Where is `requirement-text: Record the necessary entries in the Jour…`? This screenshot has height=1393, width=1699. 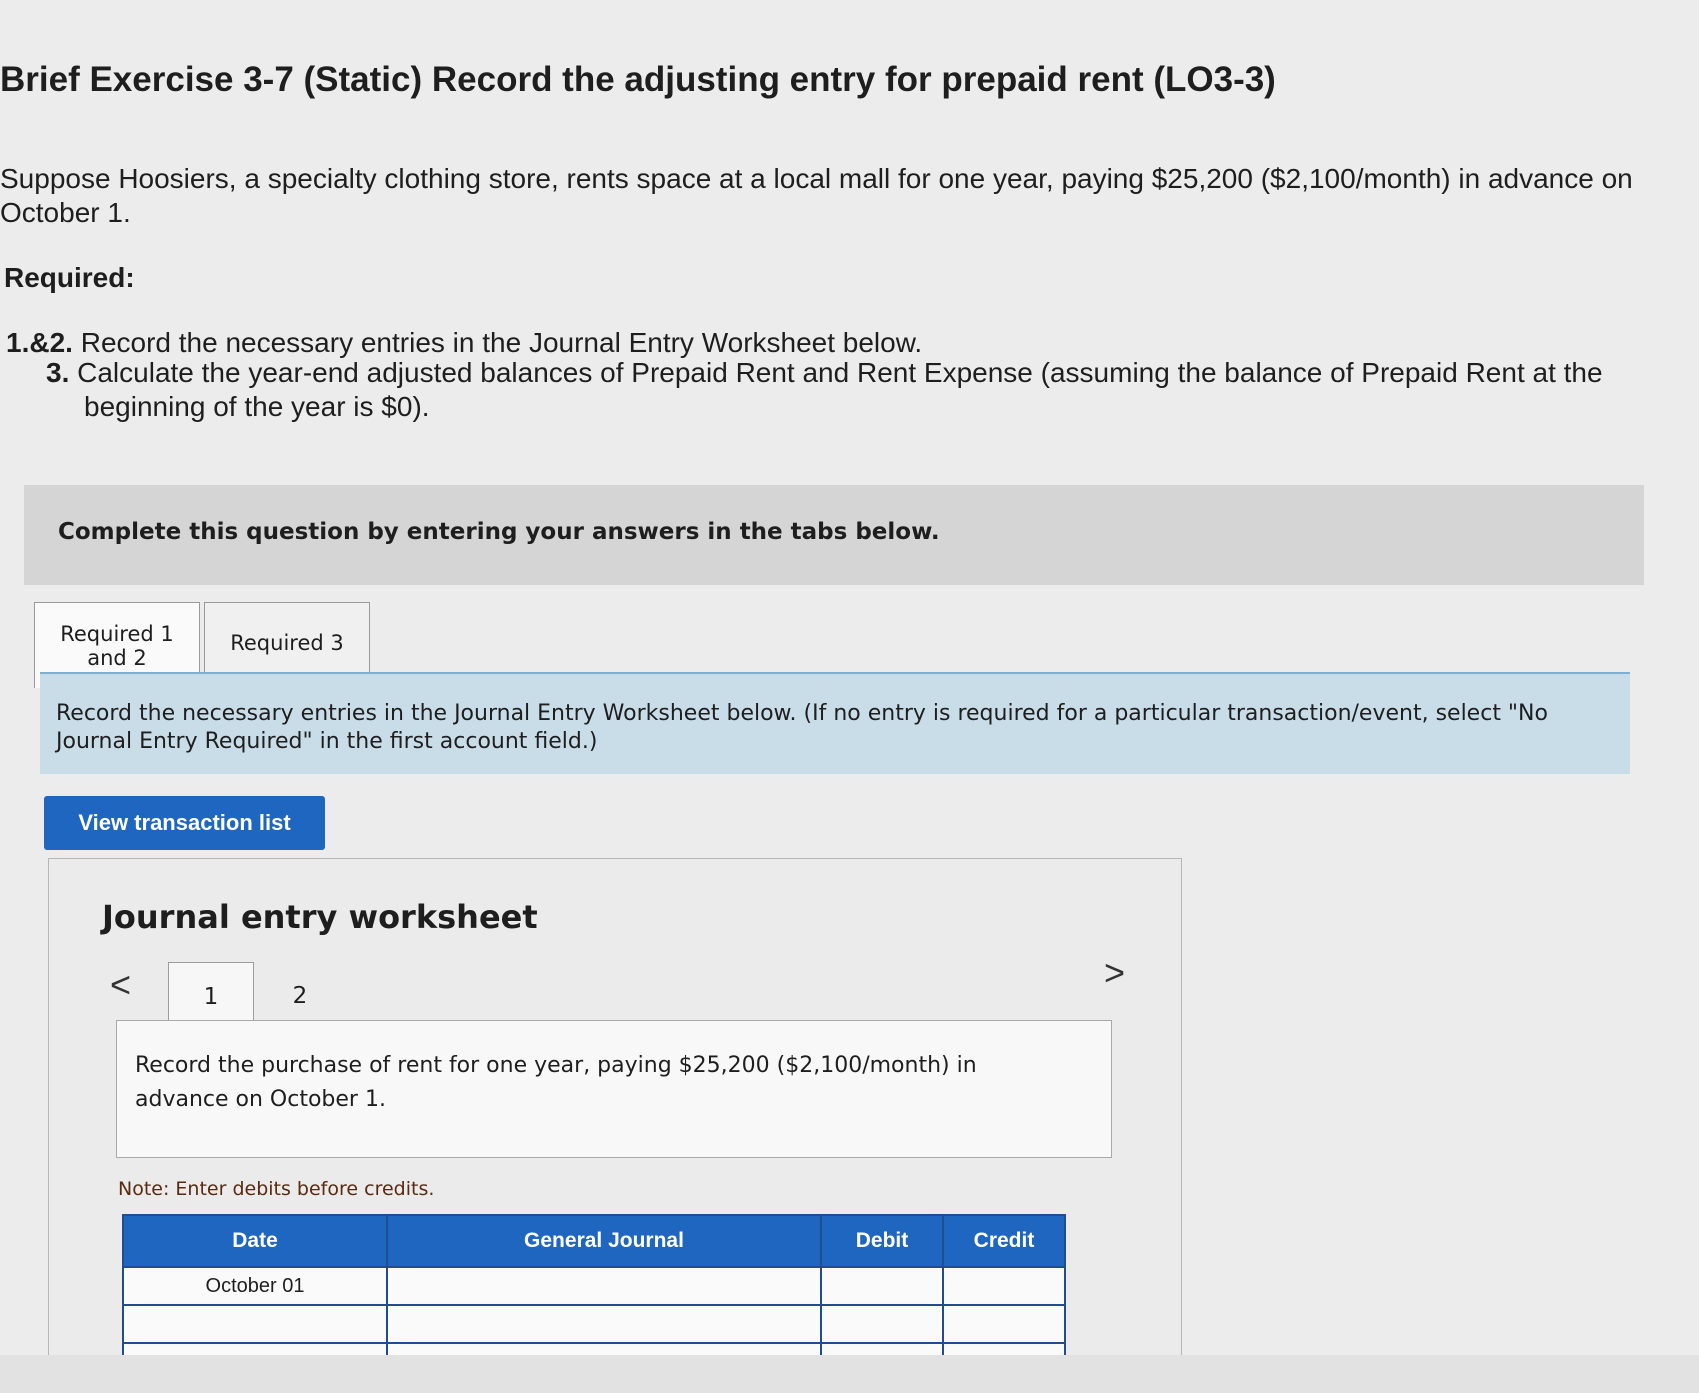 requirement-text: Record the necessary entries in the Jour… is located at coordinates (501, 342).